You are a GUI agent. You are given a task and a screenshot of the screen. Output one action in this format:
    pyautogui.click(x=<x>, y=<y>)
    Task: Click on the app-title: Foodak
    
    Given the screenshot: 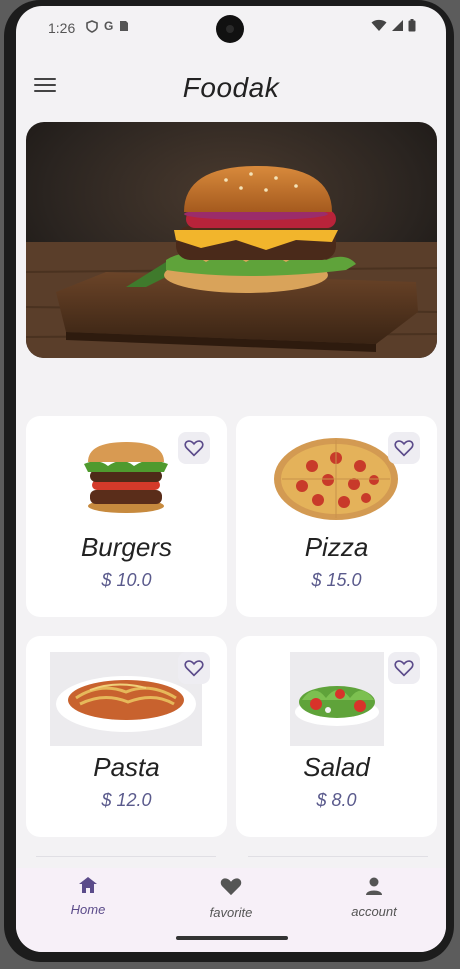 What is the action you would take?
    pyautogui.click(x=231, y=87)
    